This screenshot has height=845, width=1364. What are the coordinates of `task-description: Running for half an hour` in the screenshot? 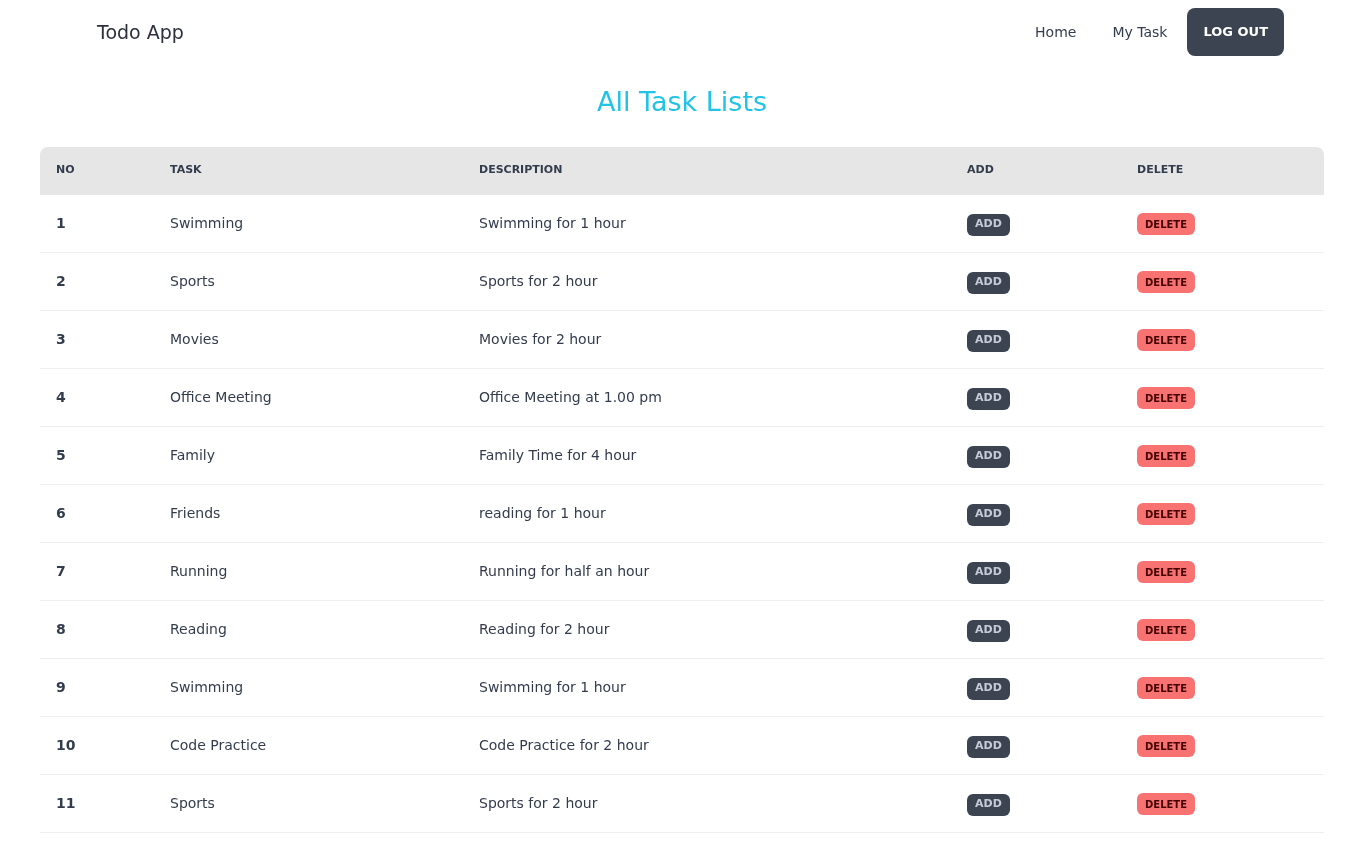 It's located at (565, 571).